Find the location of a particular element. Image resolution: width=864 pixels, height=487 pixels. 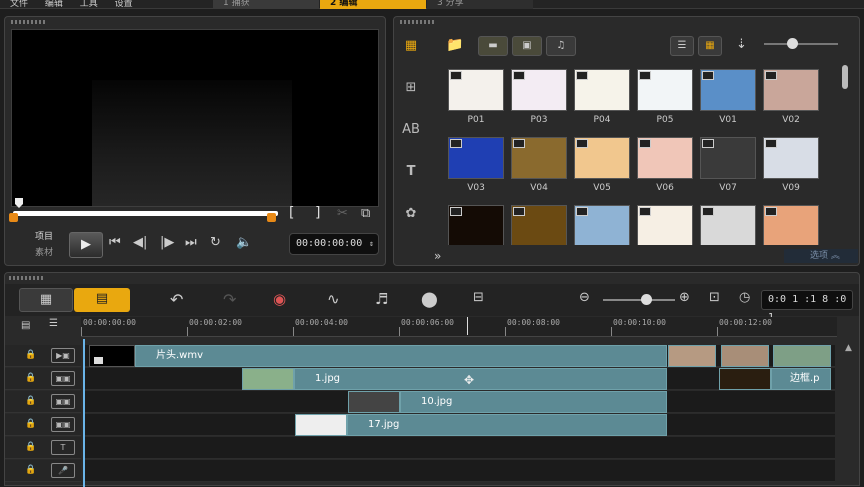

title-track-icon: T is located at coordinates (63, 447).